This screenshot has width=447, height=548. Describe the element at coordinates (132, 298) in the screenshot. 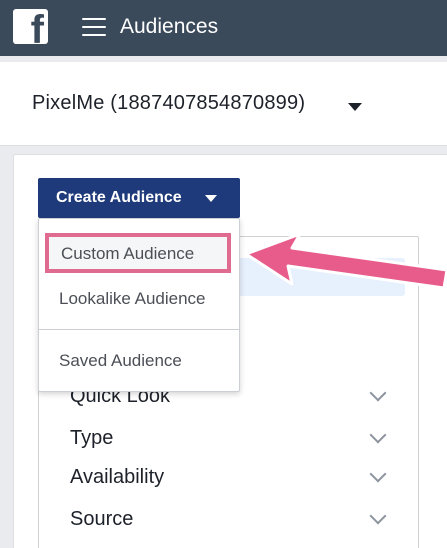

I see `menu-item-label: Lookalike Audience` at that location.